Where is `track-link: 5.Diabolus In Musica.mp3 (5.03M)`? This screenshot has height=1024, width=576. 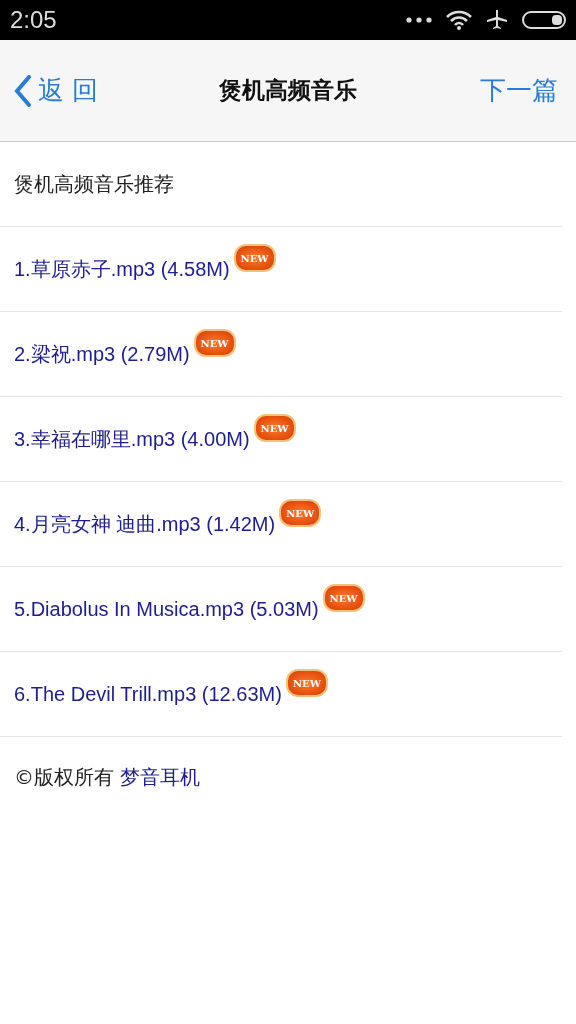 track-link: 5.Diabolus In Musica.mp3 (5.03M) is located at coordinates (166, 609).